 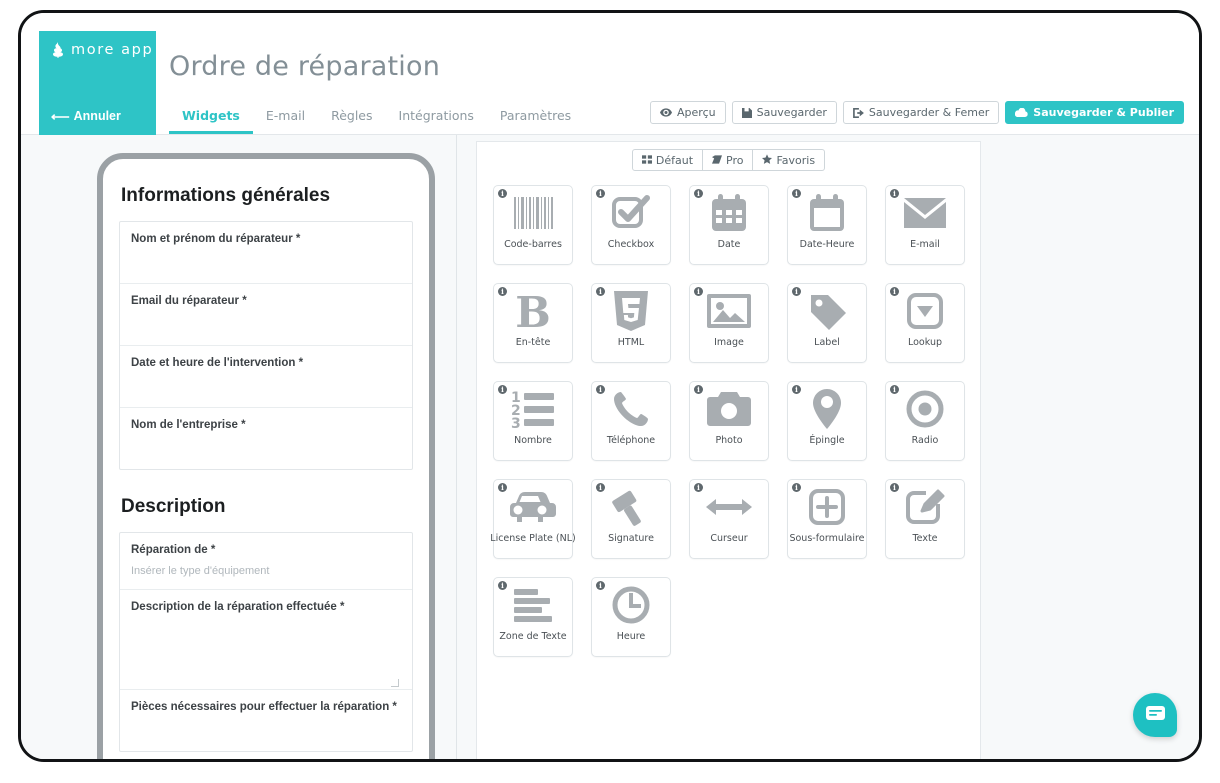 I want to click on filter-pro-button: Pro, so click(x=728, y=160).